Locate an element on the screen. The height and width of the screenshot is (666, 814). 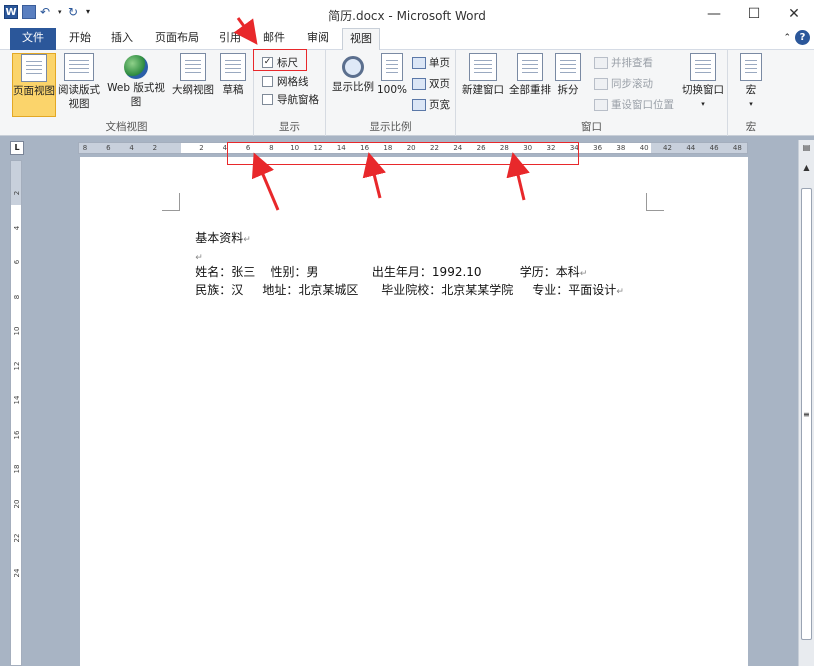
zoom-100-button: 100% is located at coordinates (392, 75).